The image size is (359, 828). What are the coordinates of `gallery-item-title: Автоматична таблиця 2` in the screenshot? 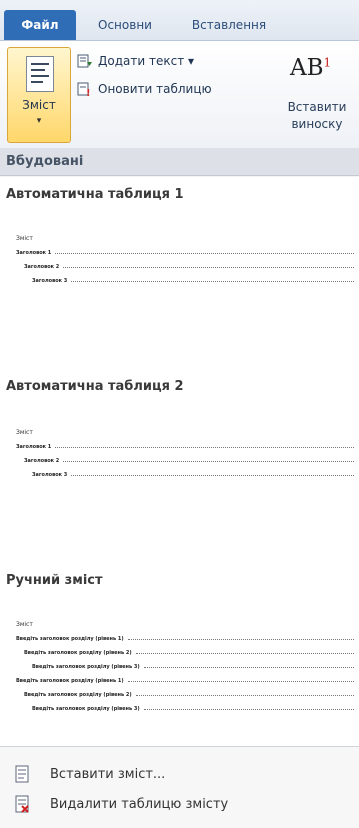 It's located at (95, 386).